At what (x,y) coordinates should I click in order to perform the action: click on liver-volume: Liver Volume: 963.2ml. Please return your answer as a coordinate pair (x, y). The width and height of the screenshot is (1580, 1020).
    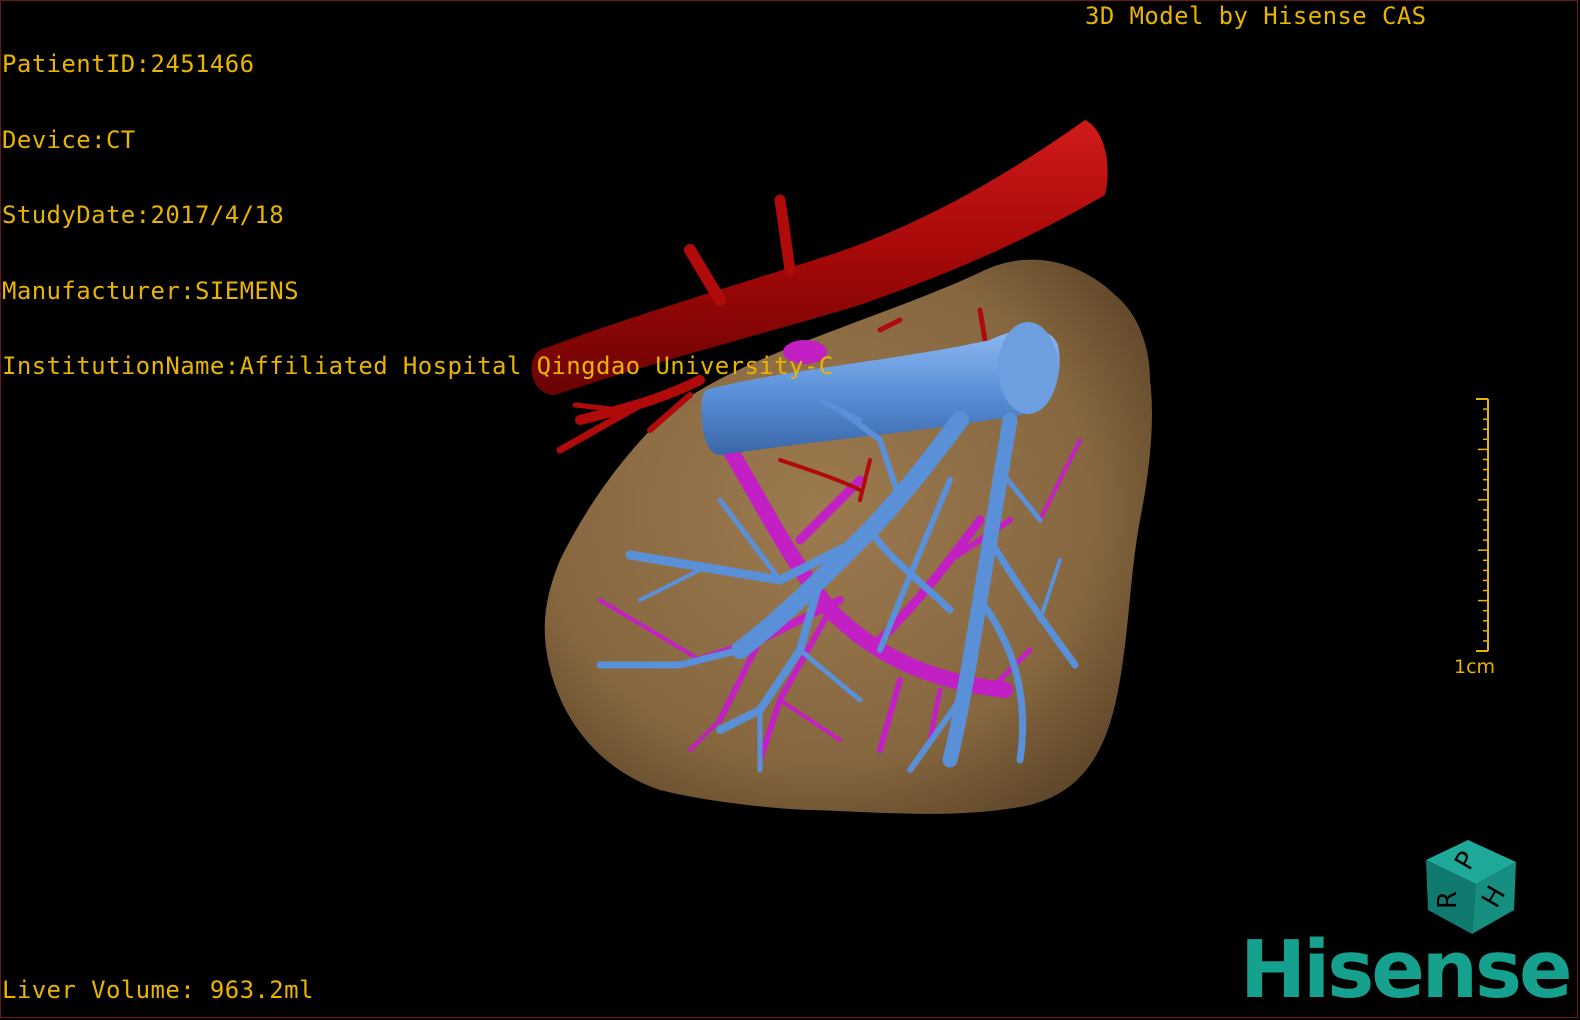
    Looking at the image, I should click on (158, 990).